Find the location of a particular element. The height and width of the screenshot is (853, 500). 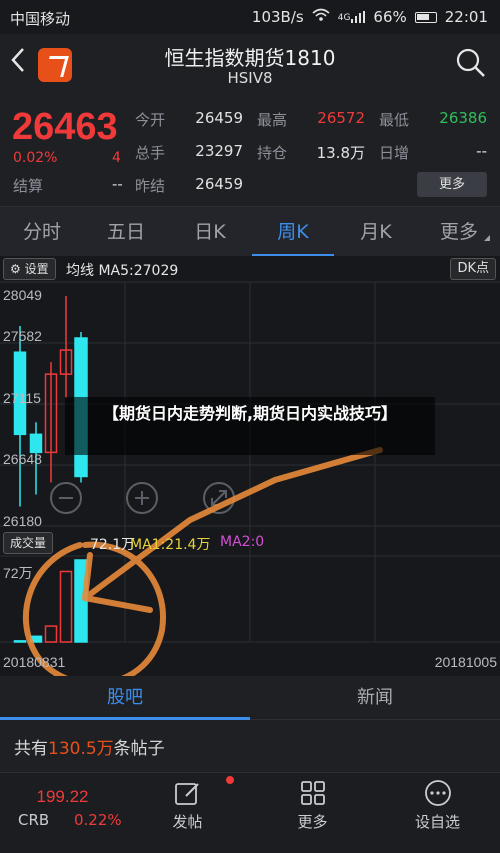

y-tick-label: 26648 is located at coordinates (22, 459).